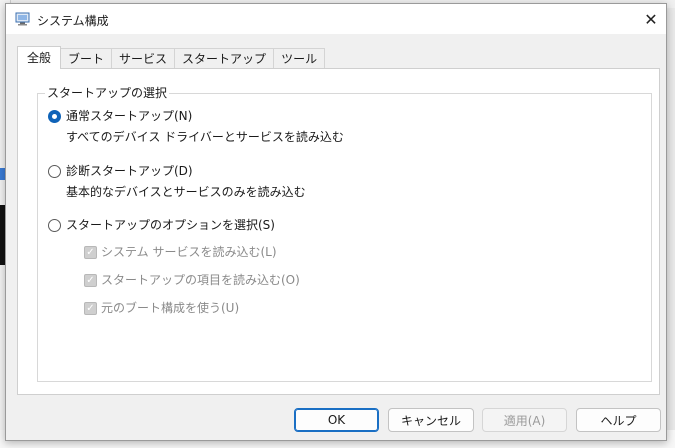  I want to click on radio-normal-label: 通常スタートアップ(N), so click(129, 116).